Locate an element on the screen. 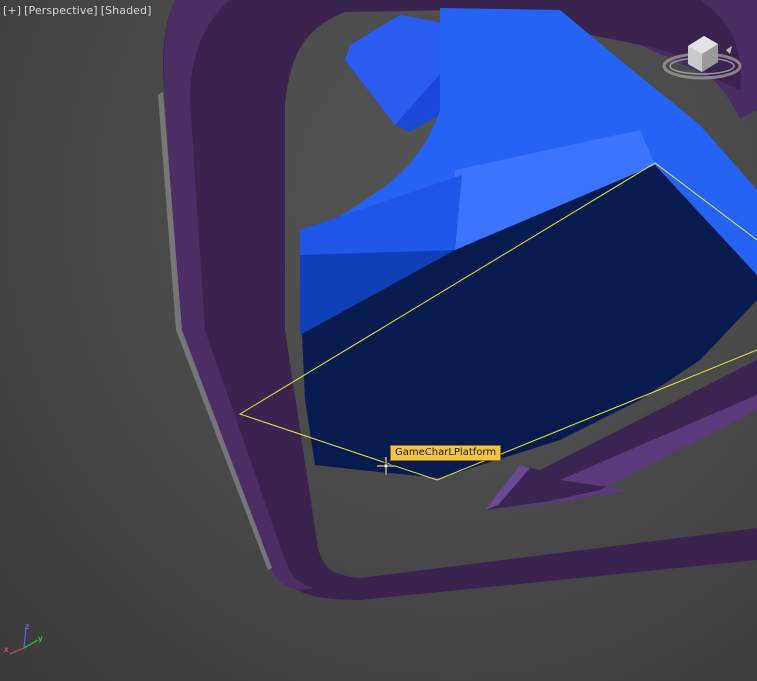 Image resolution: width=757 pixels, height=681 pixels. axis-y-label: y is located at coordinates (40, 638).